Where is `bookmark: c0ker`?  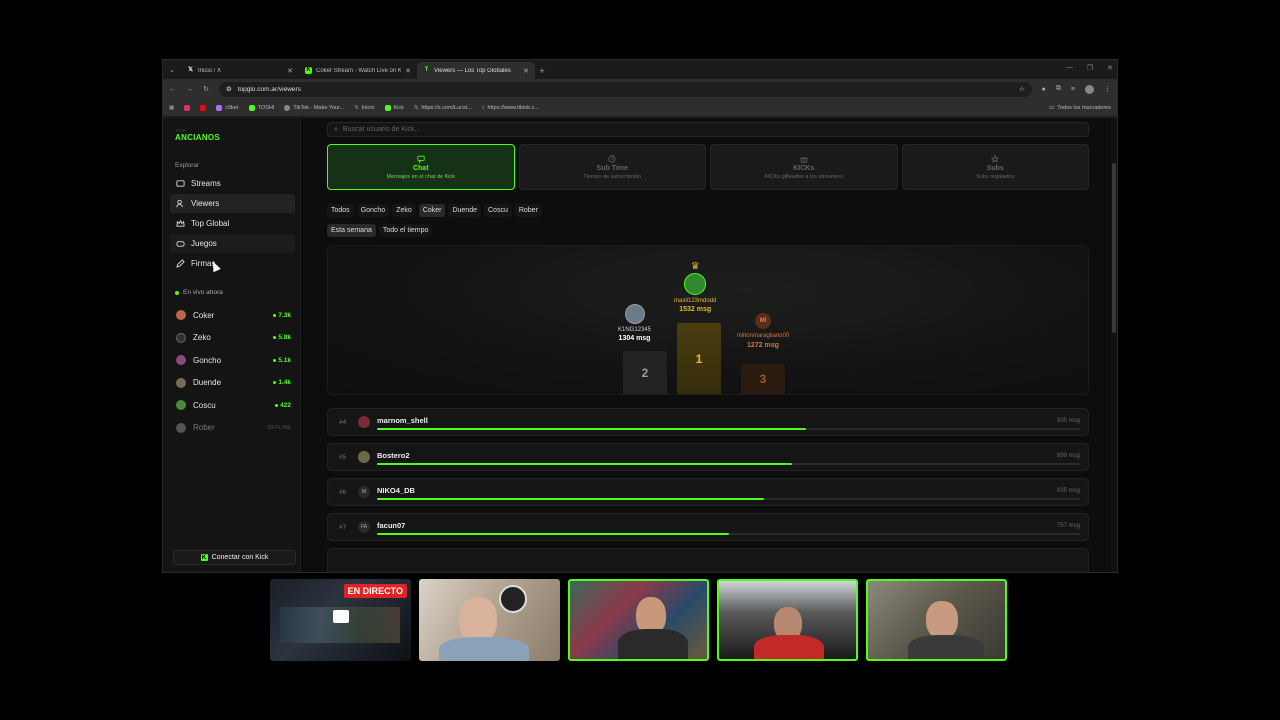 bookmark: c0ker is located at coordinates (227, 107).